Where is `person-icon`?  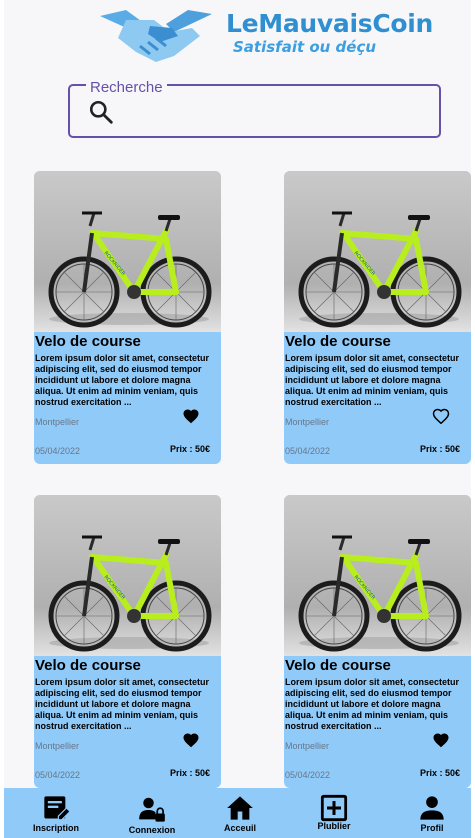
person-icon is located at coordinates (432, 808).